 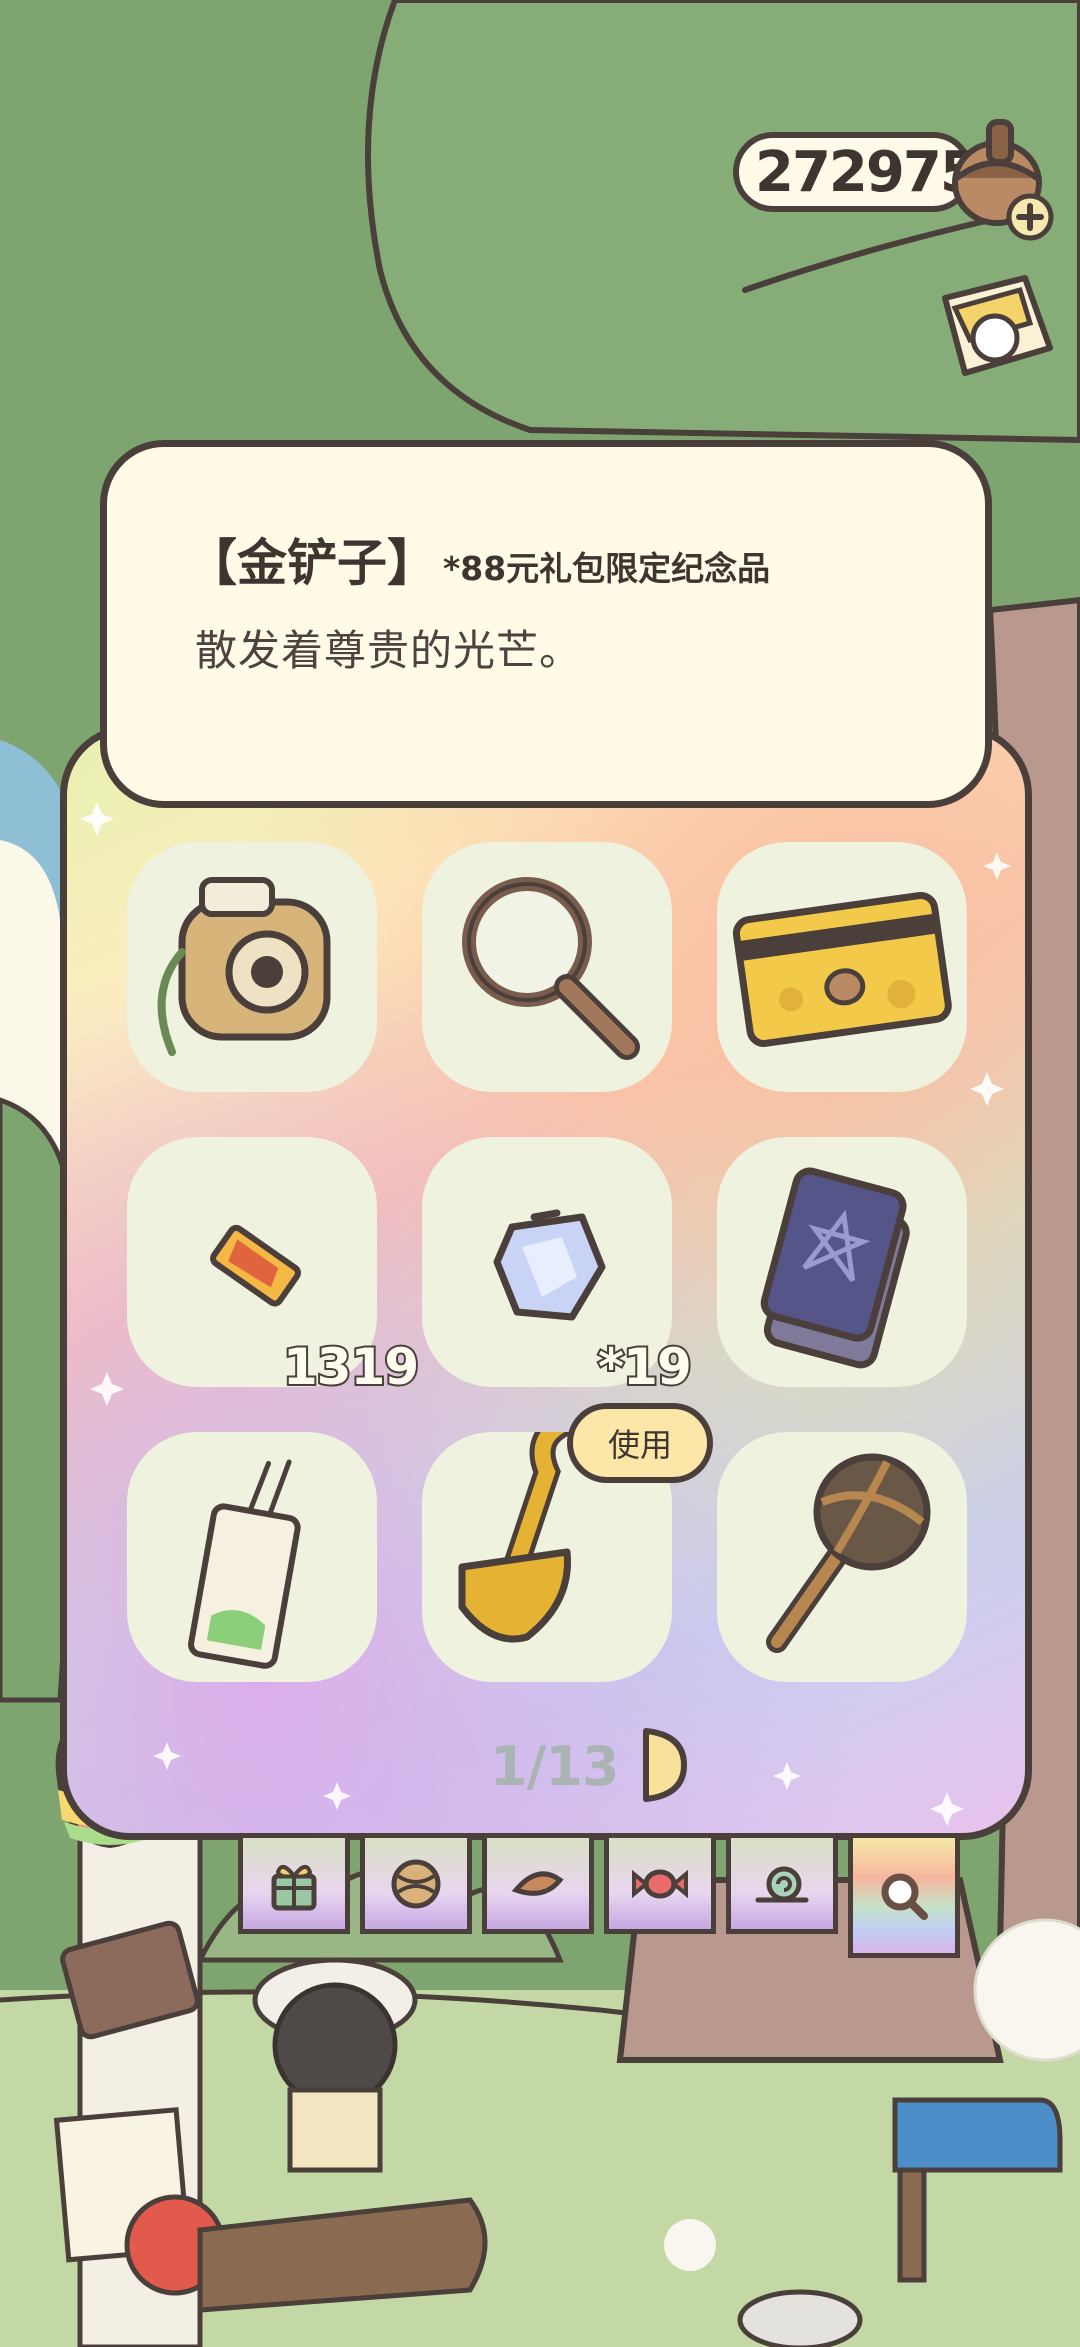 I want to click on tab-creatures, so click(x=782, y=1886).